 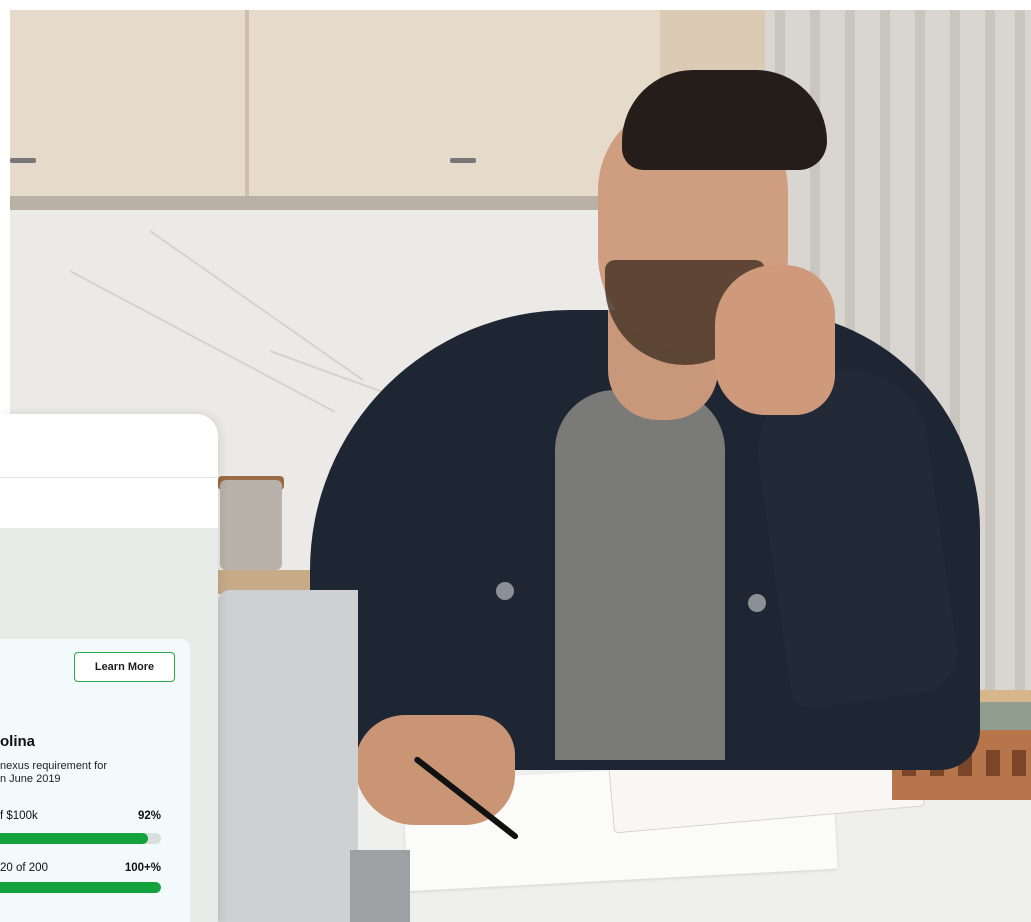 I want to click on sales-threshold-label: f $100k, so click(x=19, y=816).